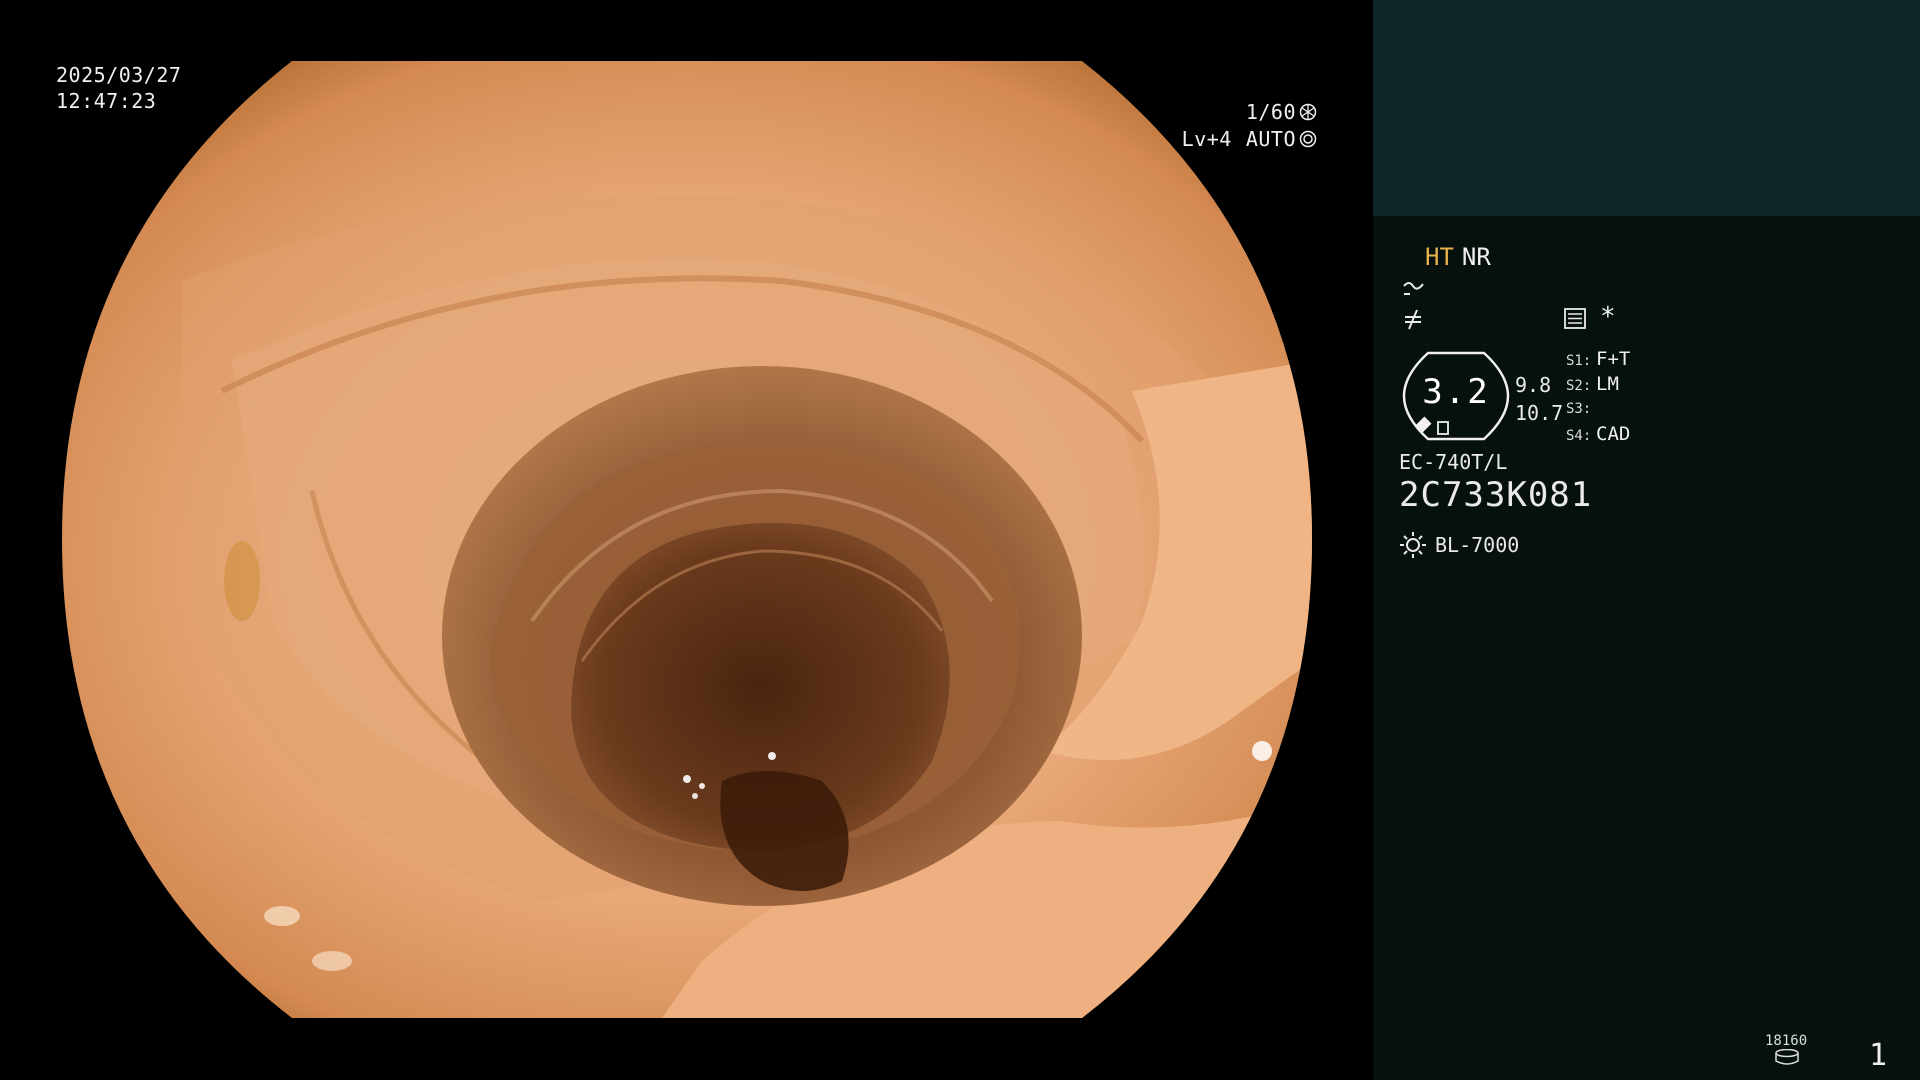  Describe the element at coordinates (1579, 386) in the screenshot. I see `switch-key: S2:` at that location.